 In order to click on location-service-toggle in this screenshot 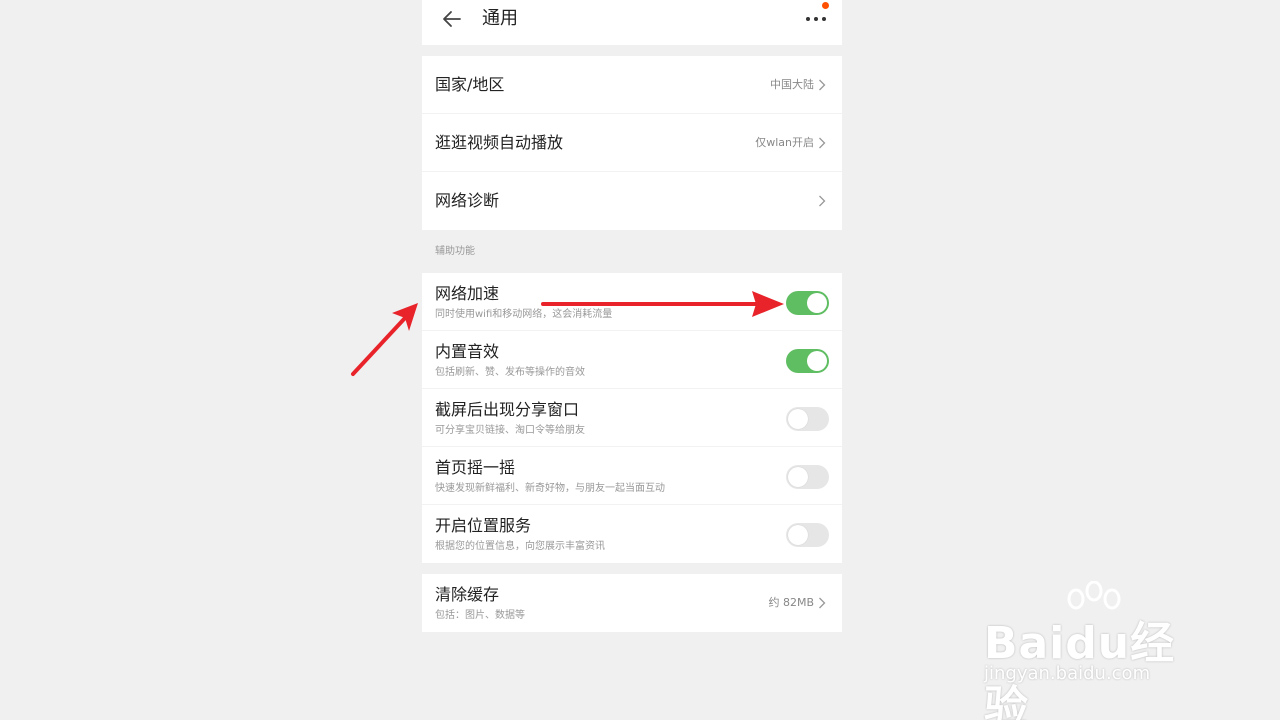, I will do `click(807, 535)`.